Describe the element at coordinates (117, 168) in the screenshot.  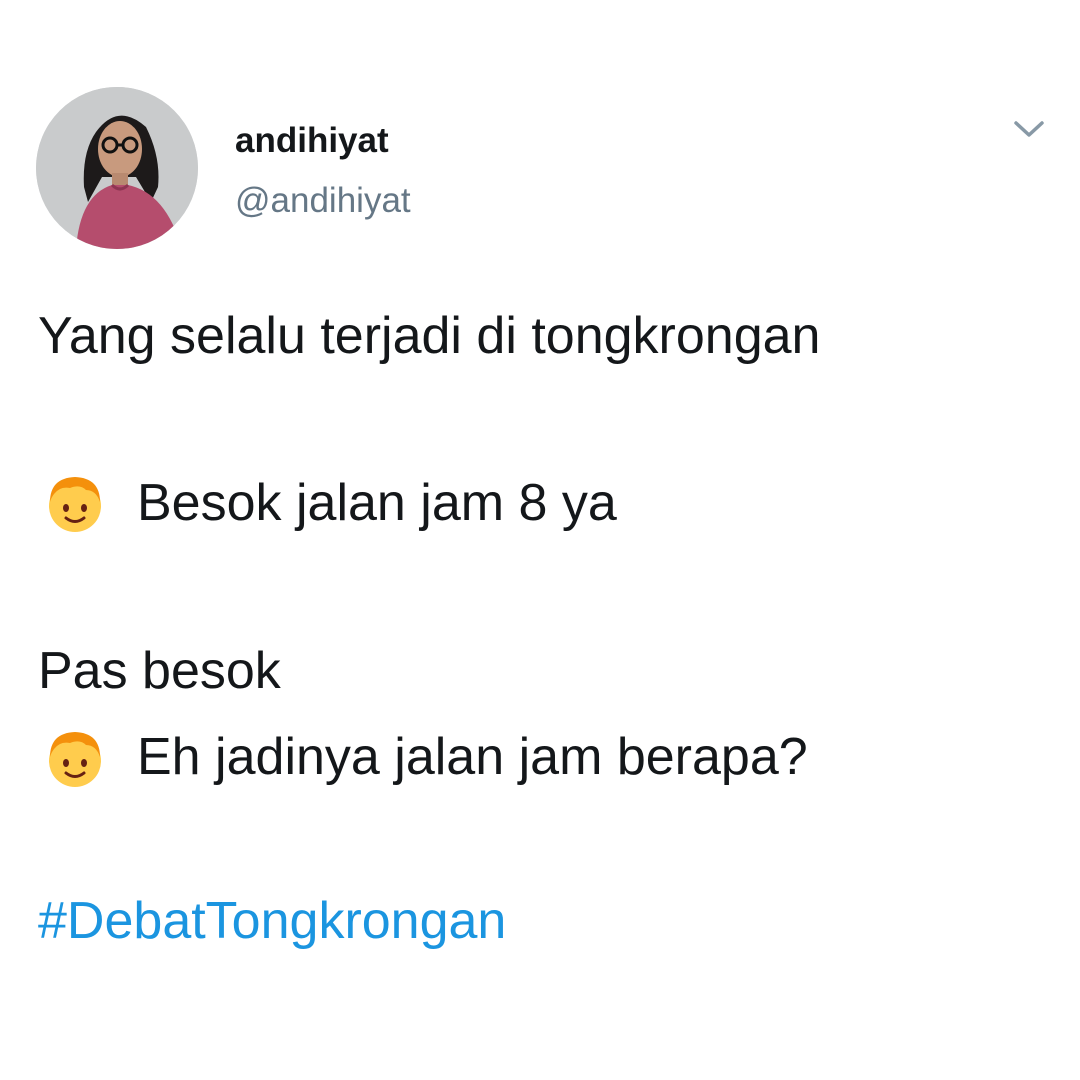
I see `avatar` at that location.